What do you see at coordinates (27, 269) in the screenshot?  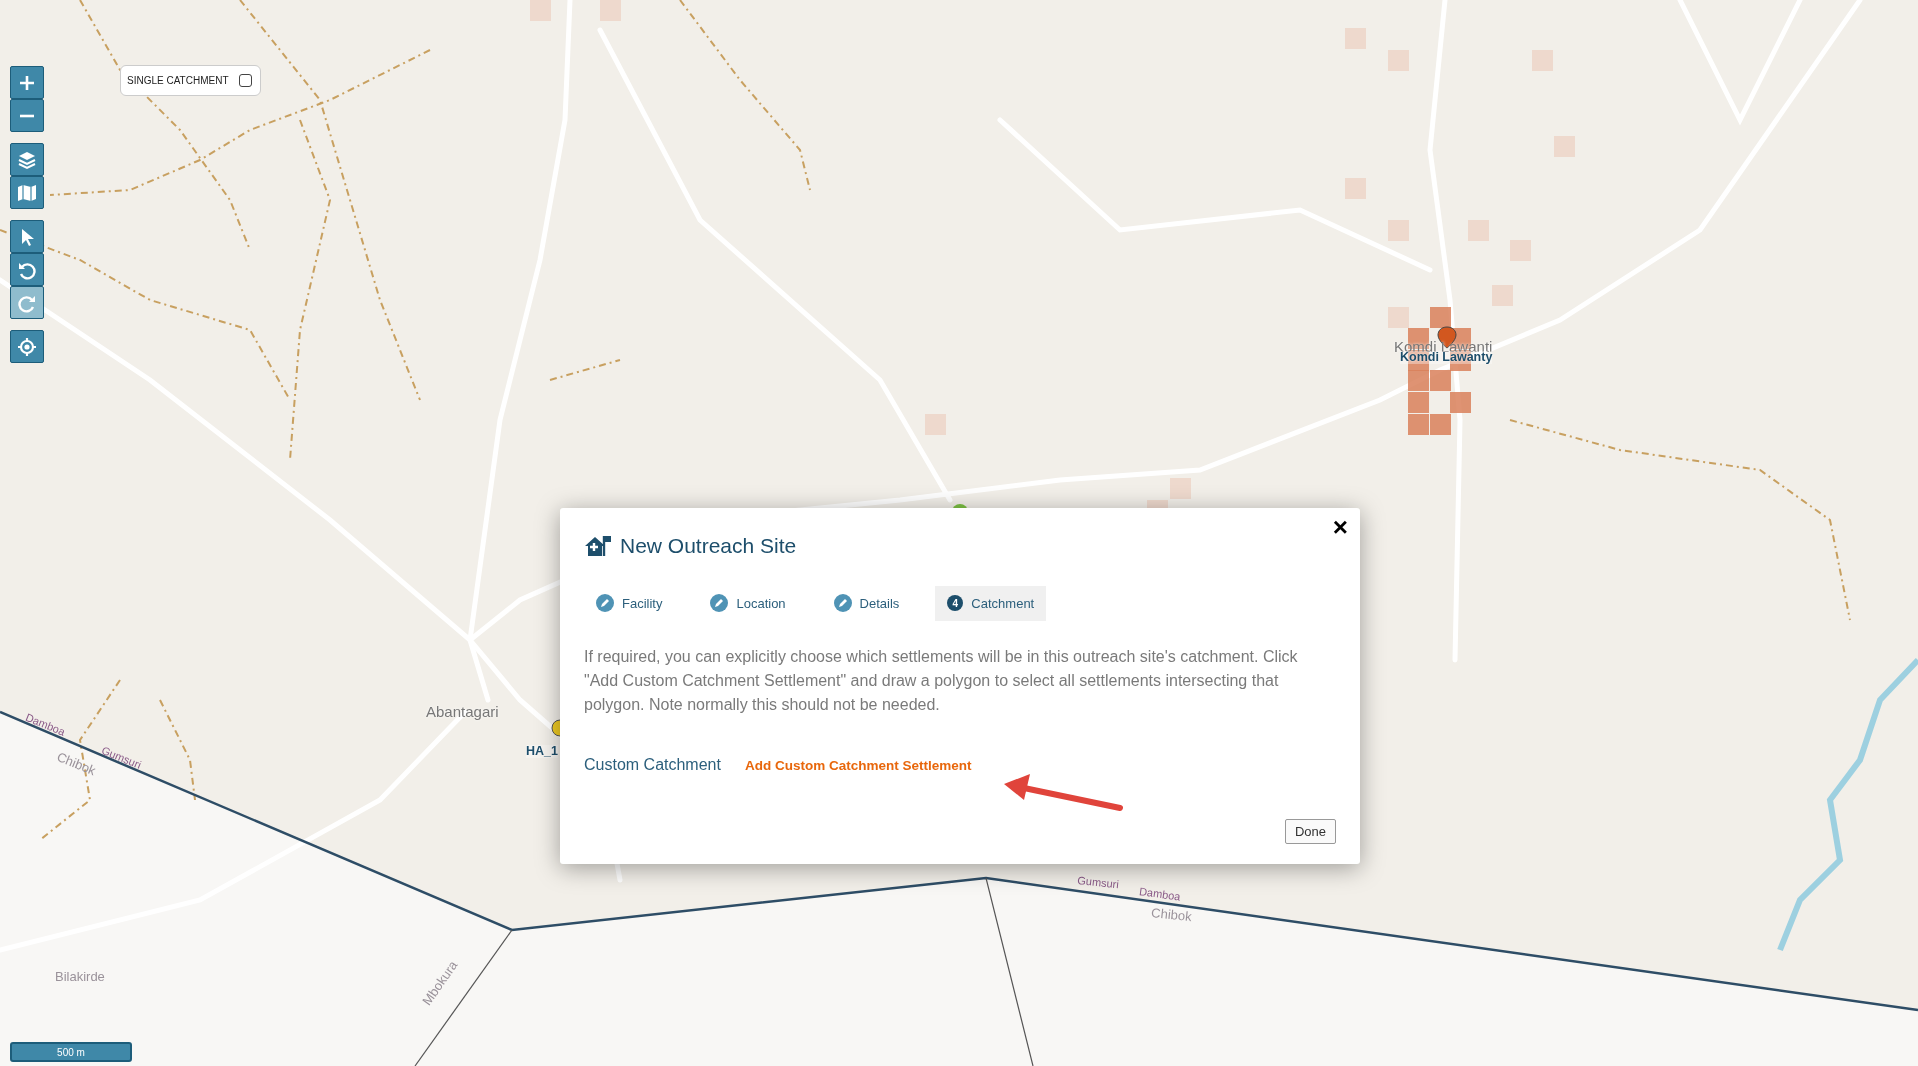 I see `undo-button` at bounding box center [27, 269].